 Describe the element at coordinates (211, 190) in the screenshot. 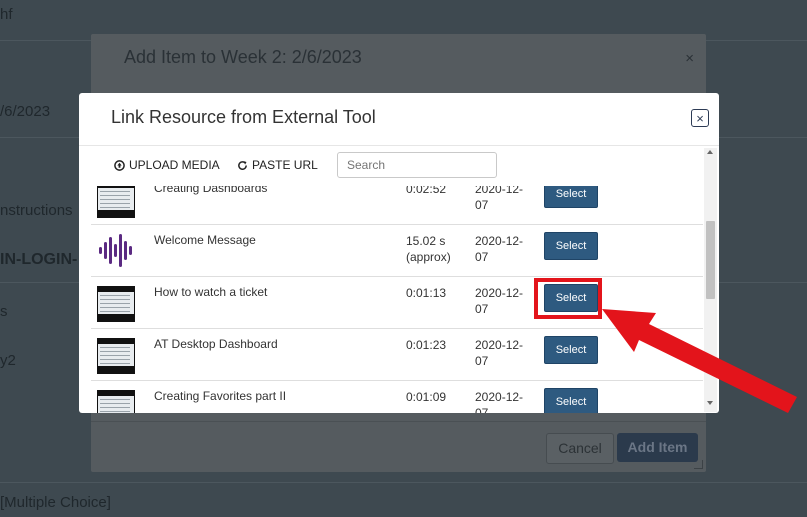

I see `media-name: Creating Dashboards` at that location.